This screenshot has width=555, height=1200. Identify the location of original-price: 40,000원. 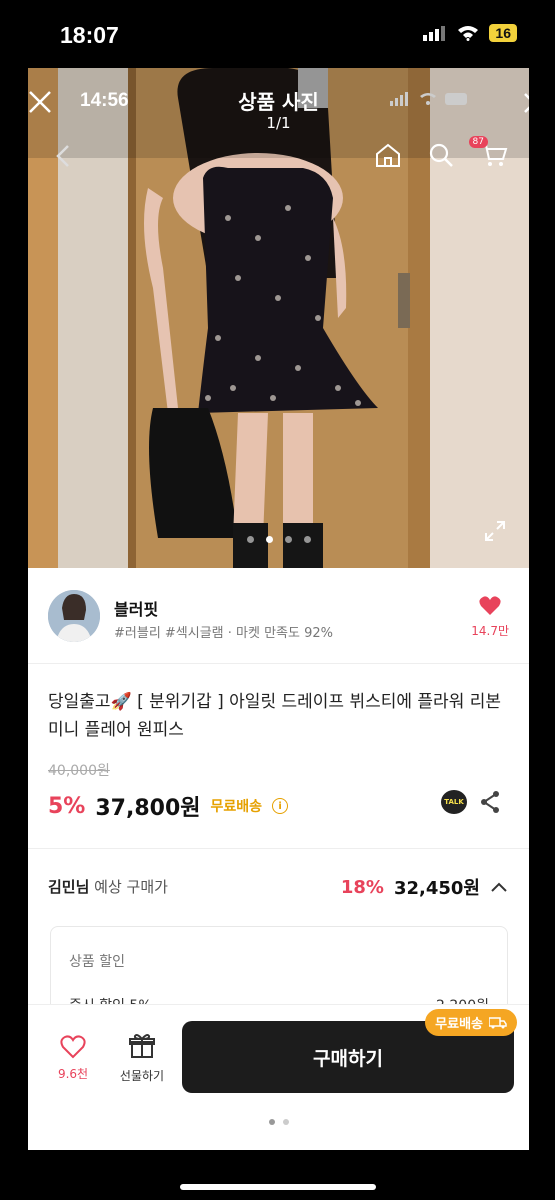
(79, 771).